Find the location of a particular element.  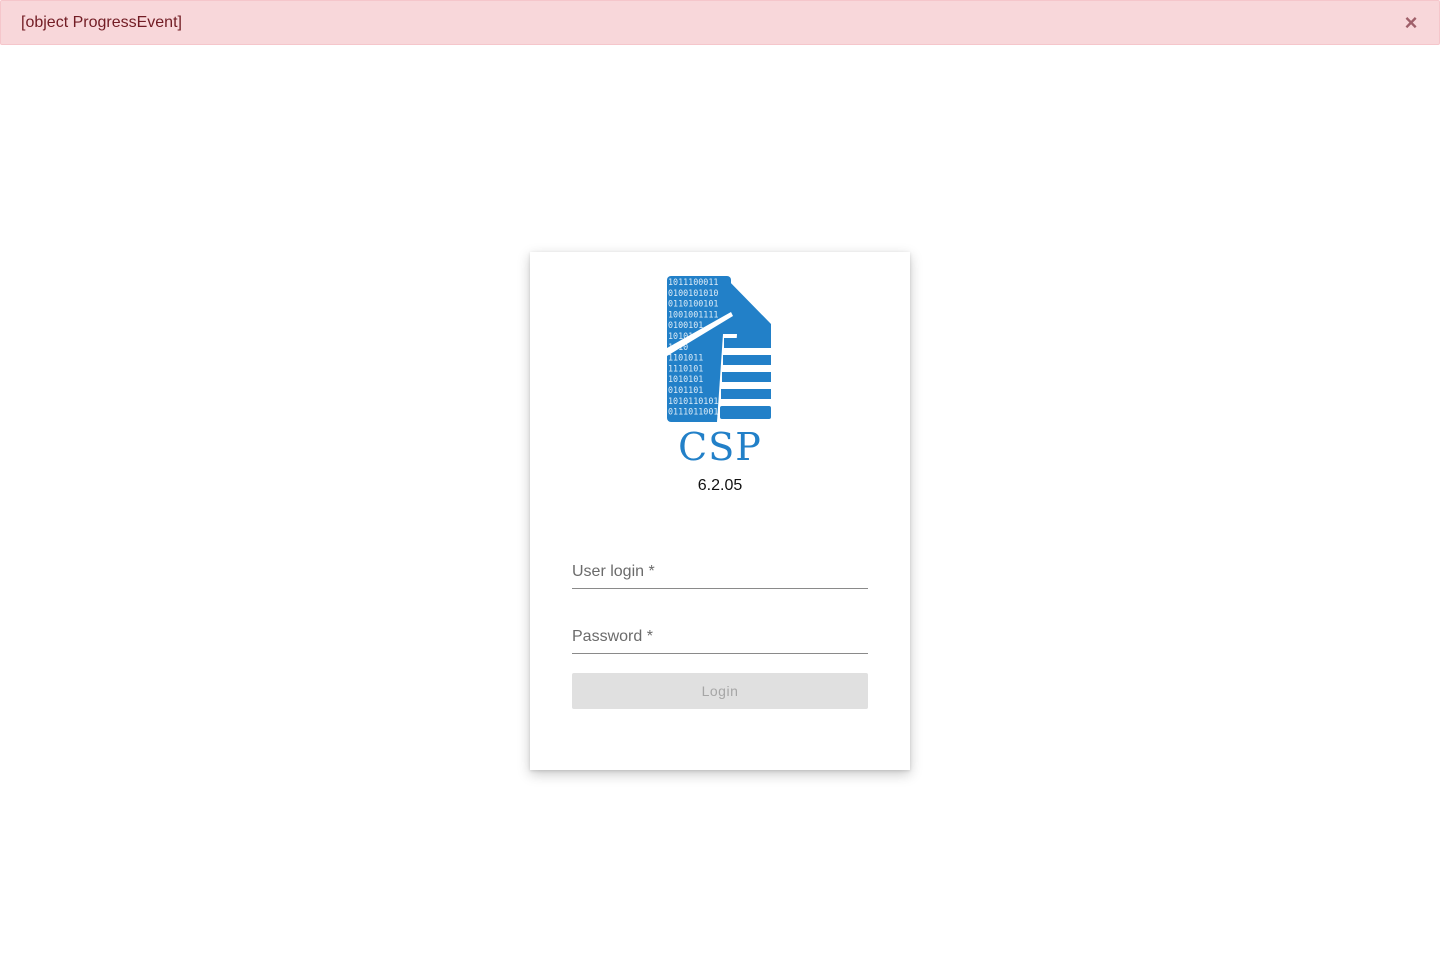

password-field: Password * is located at coordinates (722, 637).